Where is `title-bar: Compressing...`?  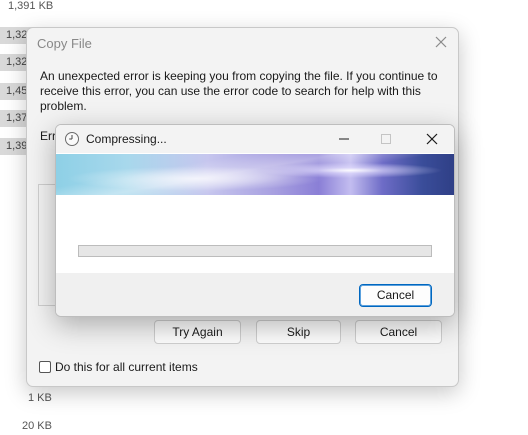
title-bar: Compressing... is located at coordinates (255, 139).